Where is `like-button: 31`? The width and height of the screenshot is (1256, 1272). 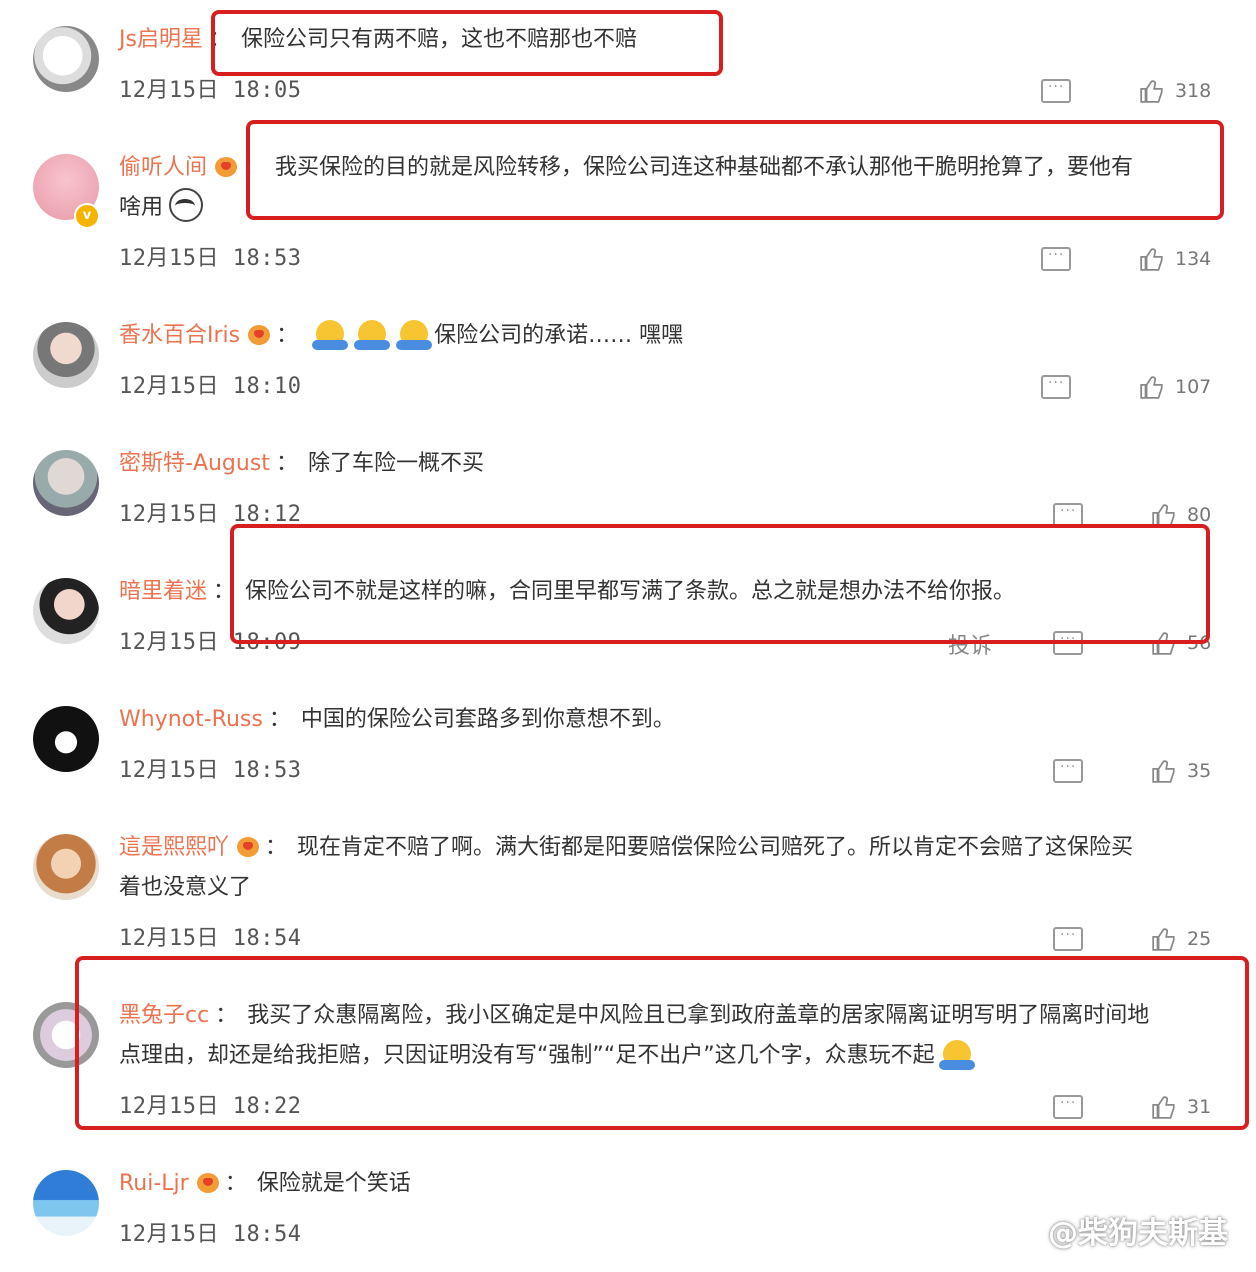
like-button: 31 is located at coordinates (1181, 1107).